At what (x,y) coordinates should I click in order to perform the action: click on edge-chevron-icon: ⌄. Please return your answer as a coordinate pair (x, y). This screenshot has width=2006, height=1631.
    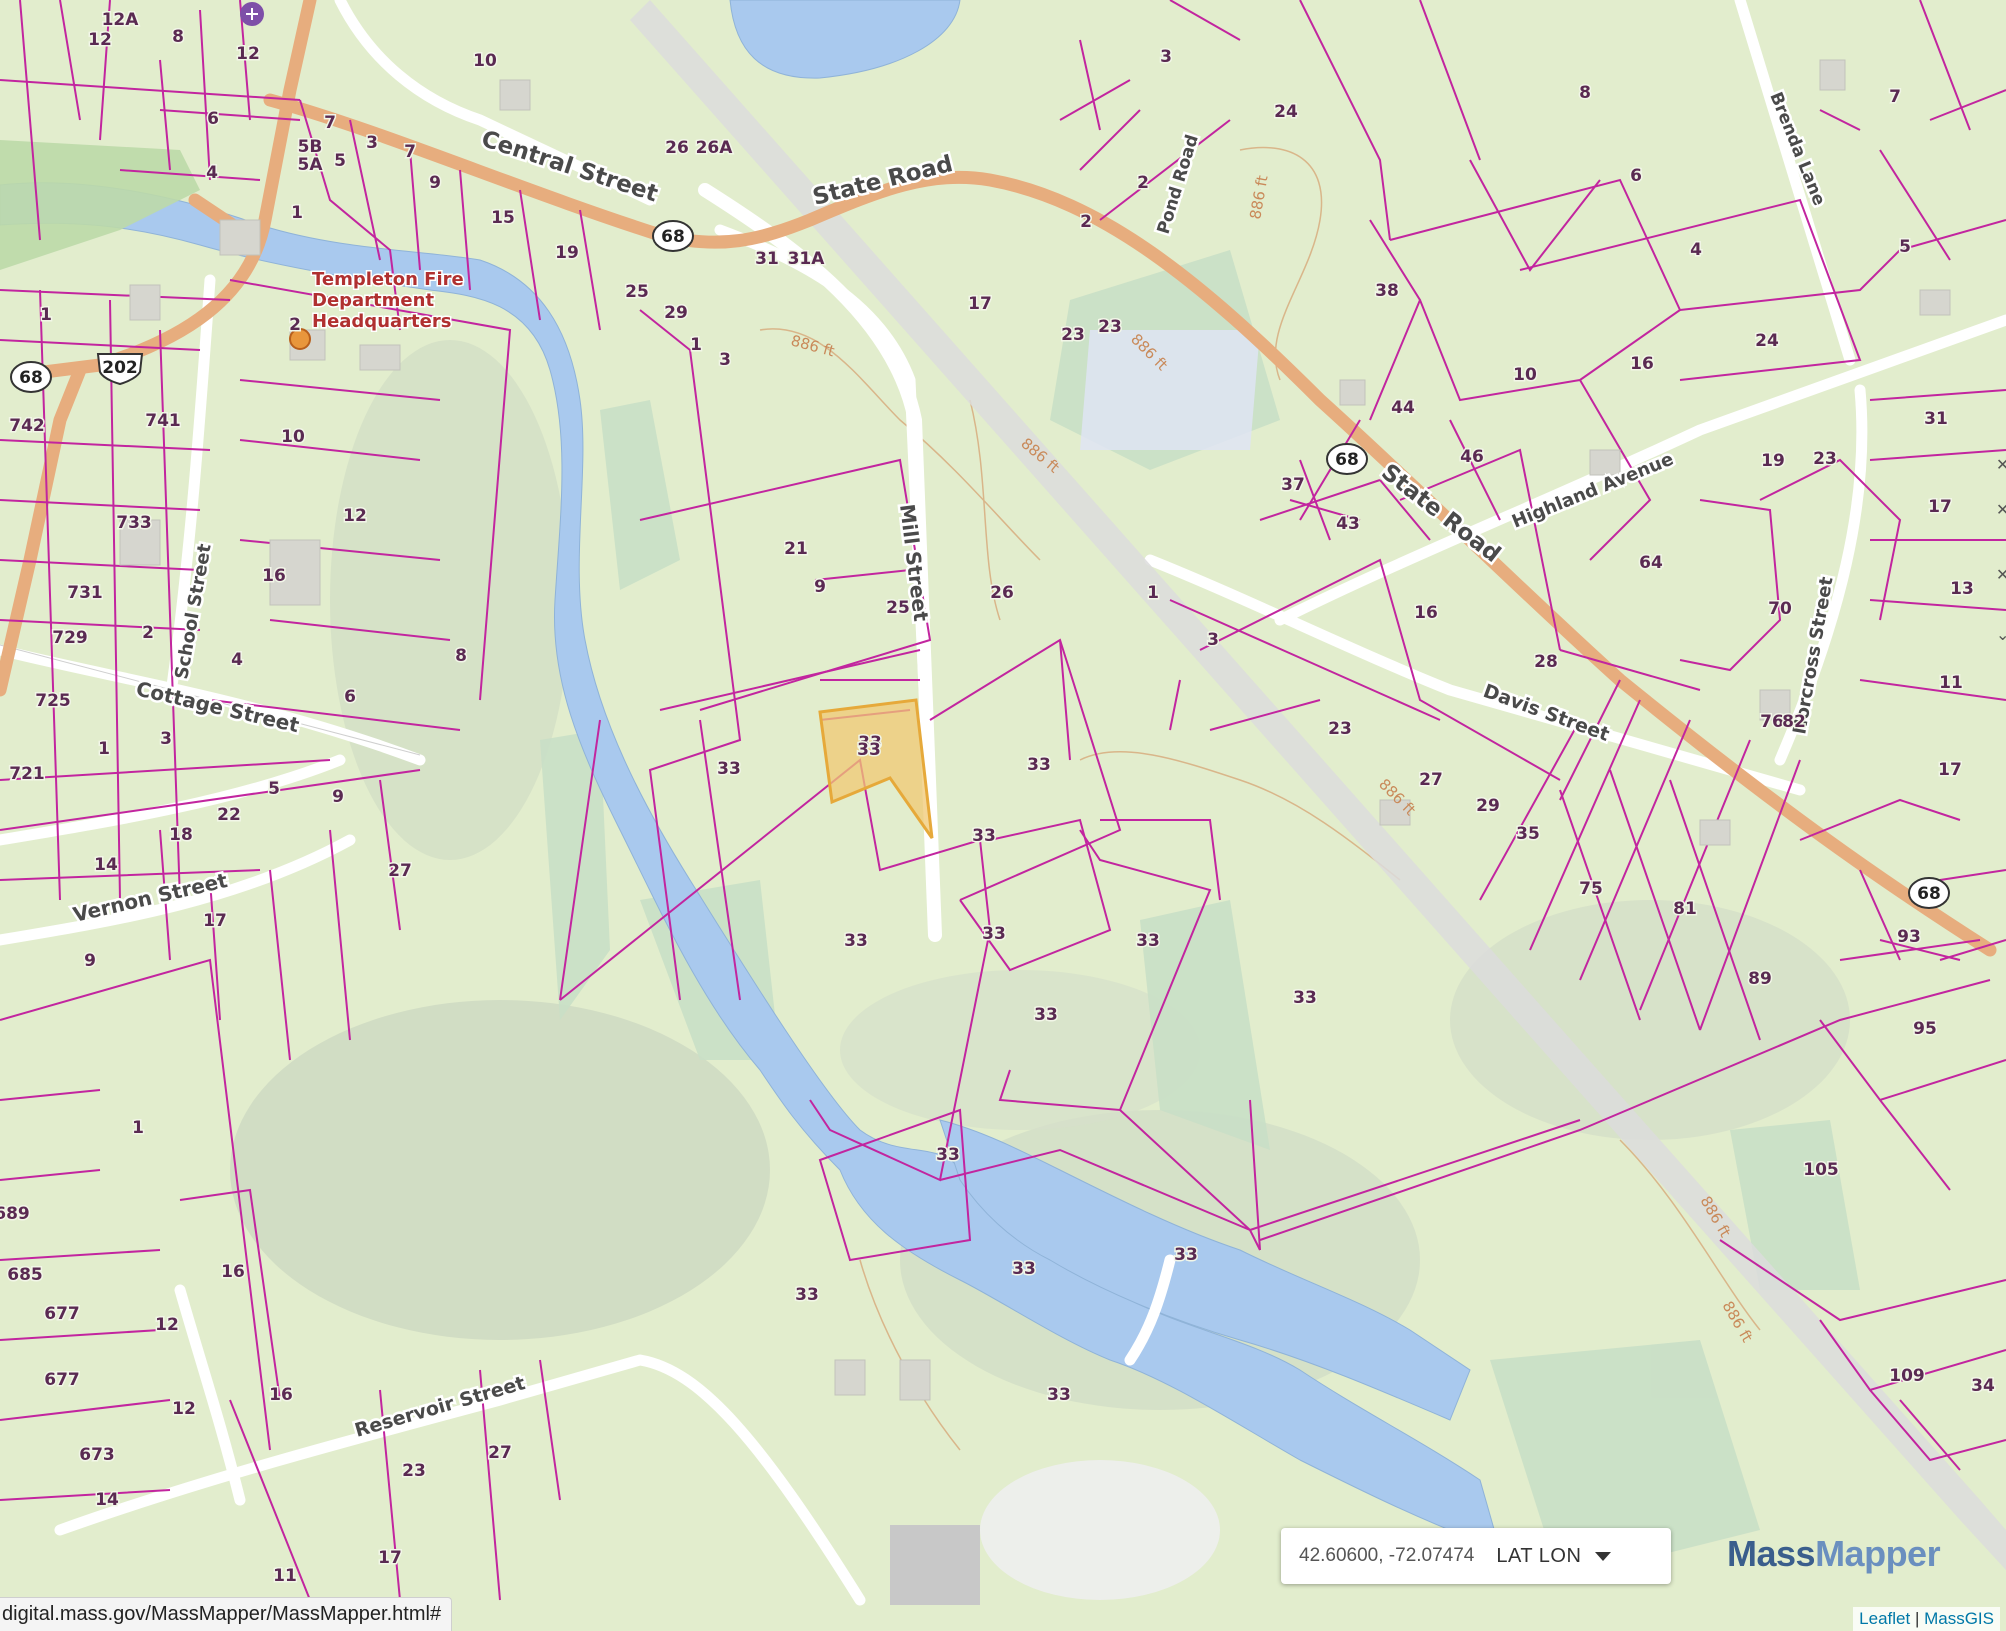
    Looking at the image, I should click on (2001, 634).